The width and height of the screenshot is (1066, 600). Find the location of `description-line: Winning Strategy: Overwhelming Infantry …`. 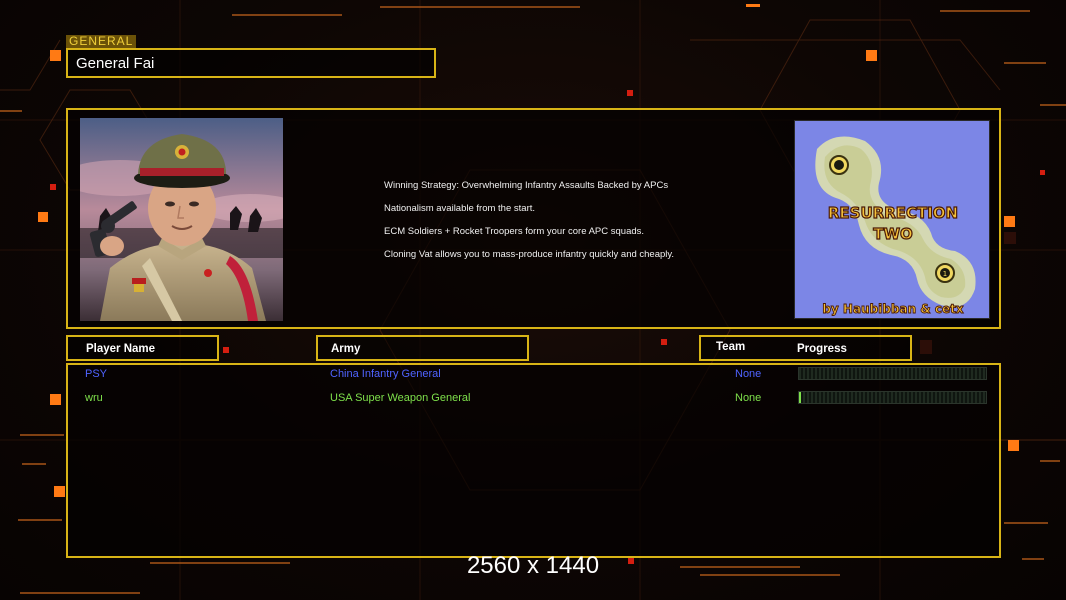

description-line: Winning Strategy: Overwhelming Infantry … is located at coordinates (526, 185).